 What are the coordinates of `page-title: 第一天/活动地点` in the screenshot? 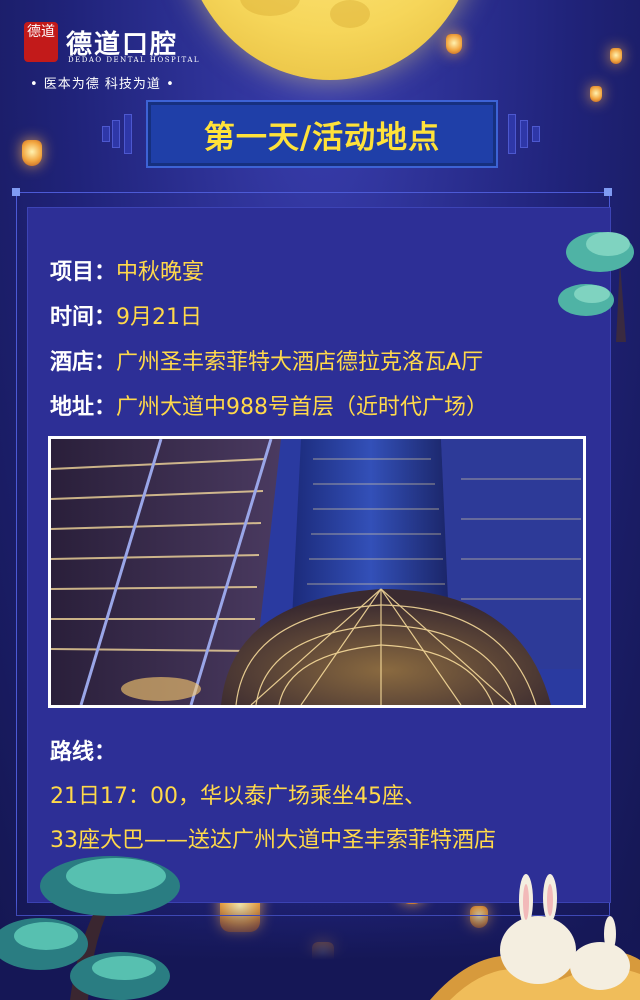 It's located at (322, 137).